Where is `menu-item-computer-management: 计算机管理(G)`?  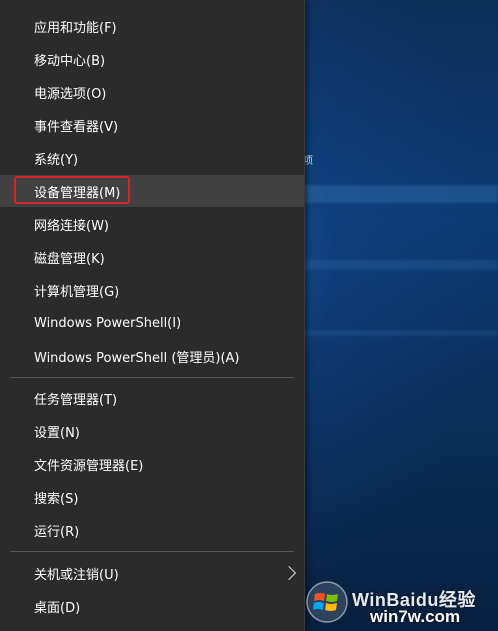 menu-item-computer-management: 计算机管理(G) is located at coordinates (152, 290).